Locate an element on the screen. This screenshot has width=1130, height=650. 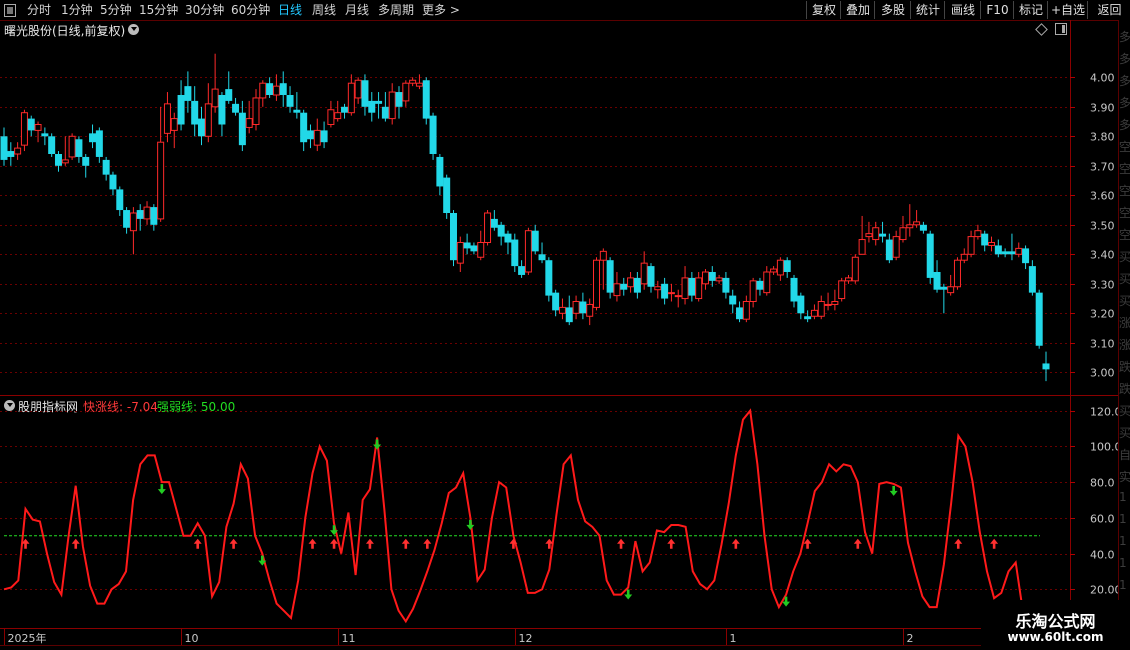
watermark: 乐淘公式网 www.60lt.com is located at coordinates (1055, 625).